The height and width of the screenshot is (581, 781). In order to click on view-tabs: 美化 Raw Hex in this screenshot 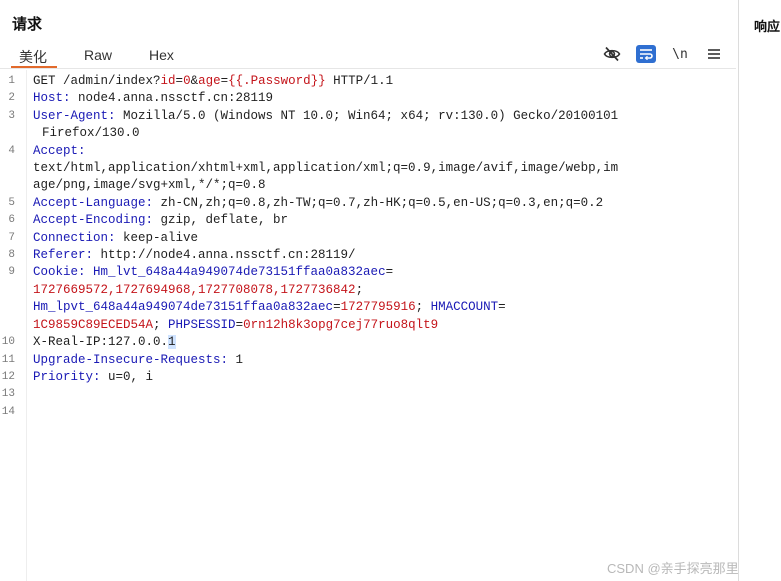, I will do `click(87, 56)`.